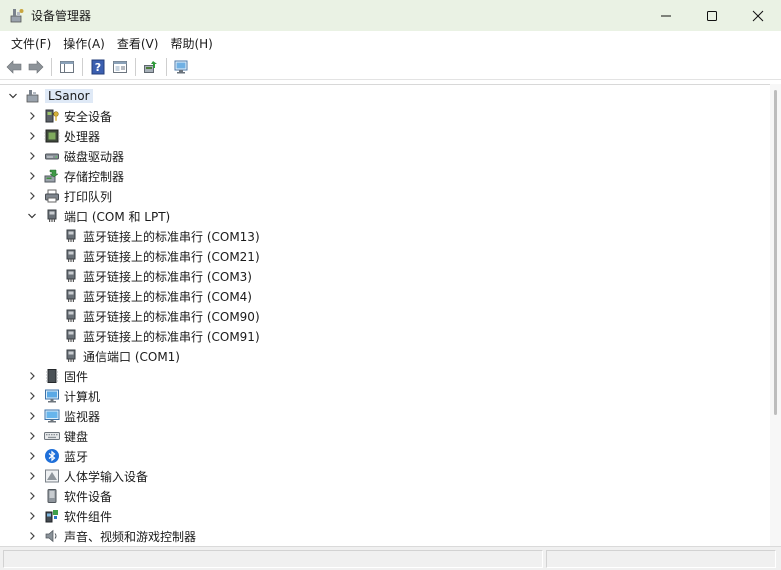  Describe the element at coordinates (88, 496) in the screenshot. I see `tree-item-label: 软件设备` at that location.